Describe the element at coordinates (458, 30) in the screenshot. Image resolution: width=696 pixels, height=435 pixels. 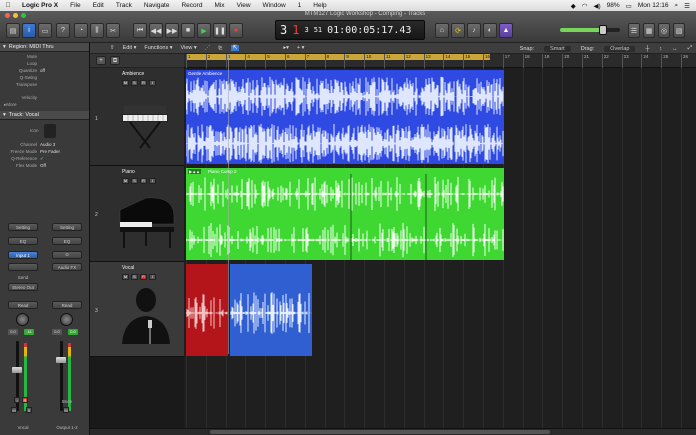
I see `cycle-button: ⟳` at that location.